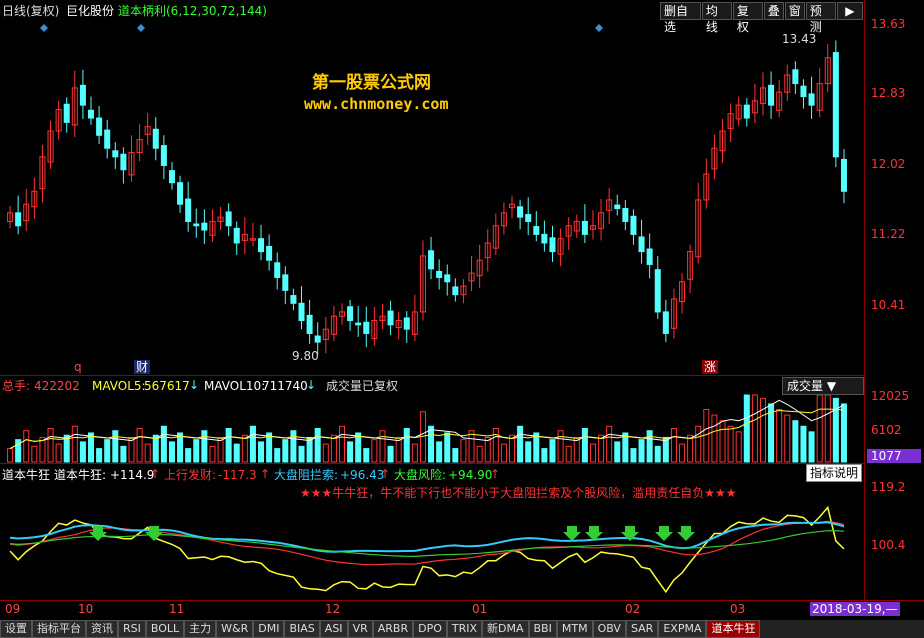 Image resolution: width=924 pixels, height=638 pixels. What do you see at coordinates (285, 386) in the screenshot?
I see `mavol10-value: 711740` at bounding box center [285, 386].